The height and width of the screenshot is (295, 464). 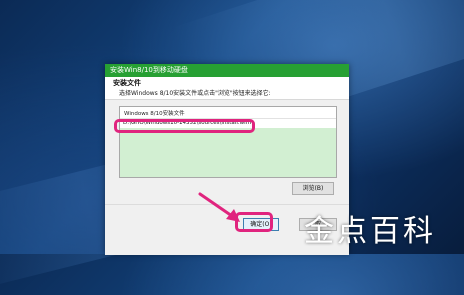 What do you see at coordinates (370, 231) in the screenshot?
I see `watermark-text: 金点百科` at bounding box center [370, 231].